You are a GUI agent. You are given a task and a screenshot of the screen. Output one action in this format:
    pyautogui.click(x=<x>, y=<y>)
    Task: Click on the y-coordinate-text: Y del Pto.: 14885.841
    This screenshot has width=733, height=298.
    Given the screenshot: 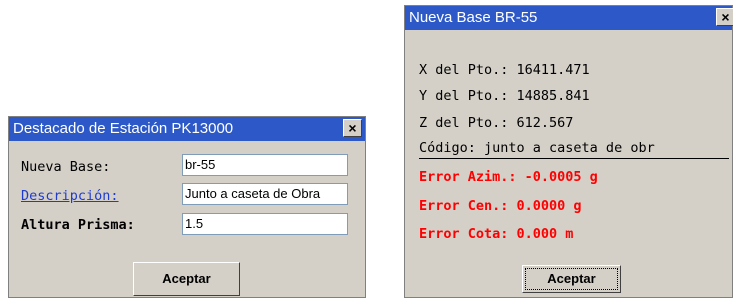 What is the action you would take?
    pyautogui.click(x=504, y=96)
    